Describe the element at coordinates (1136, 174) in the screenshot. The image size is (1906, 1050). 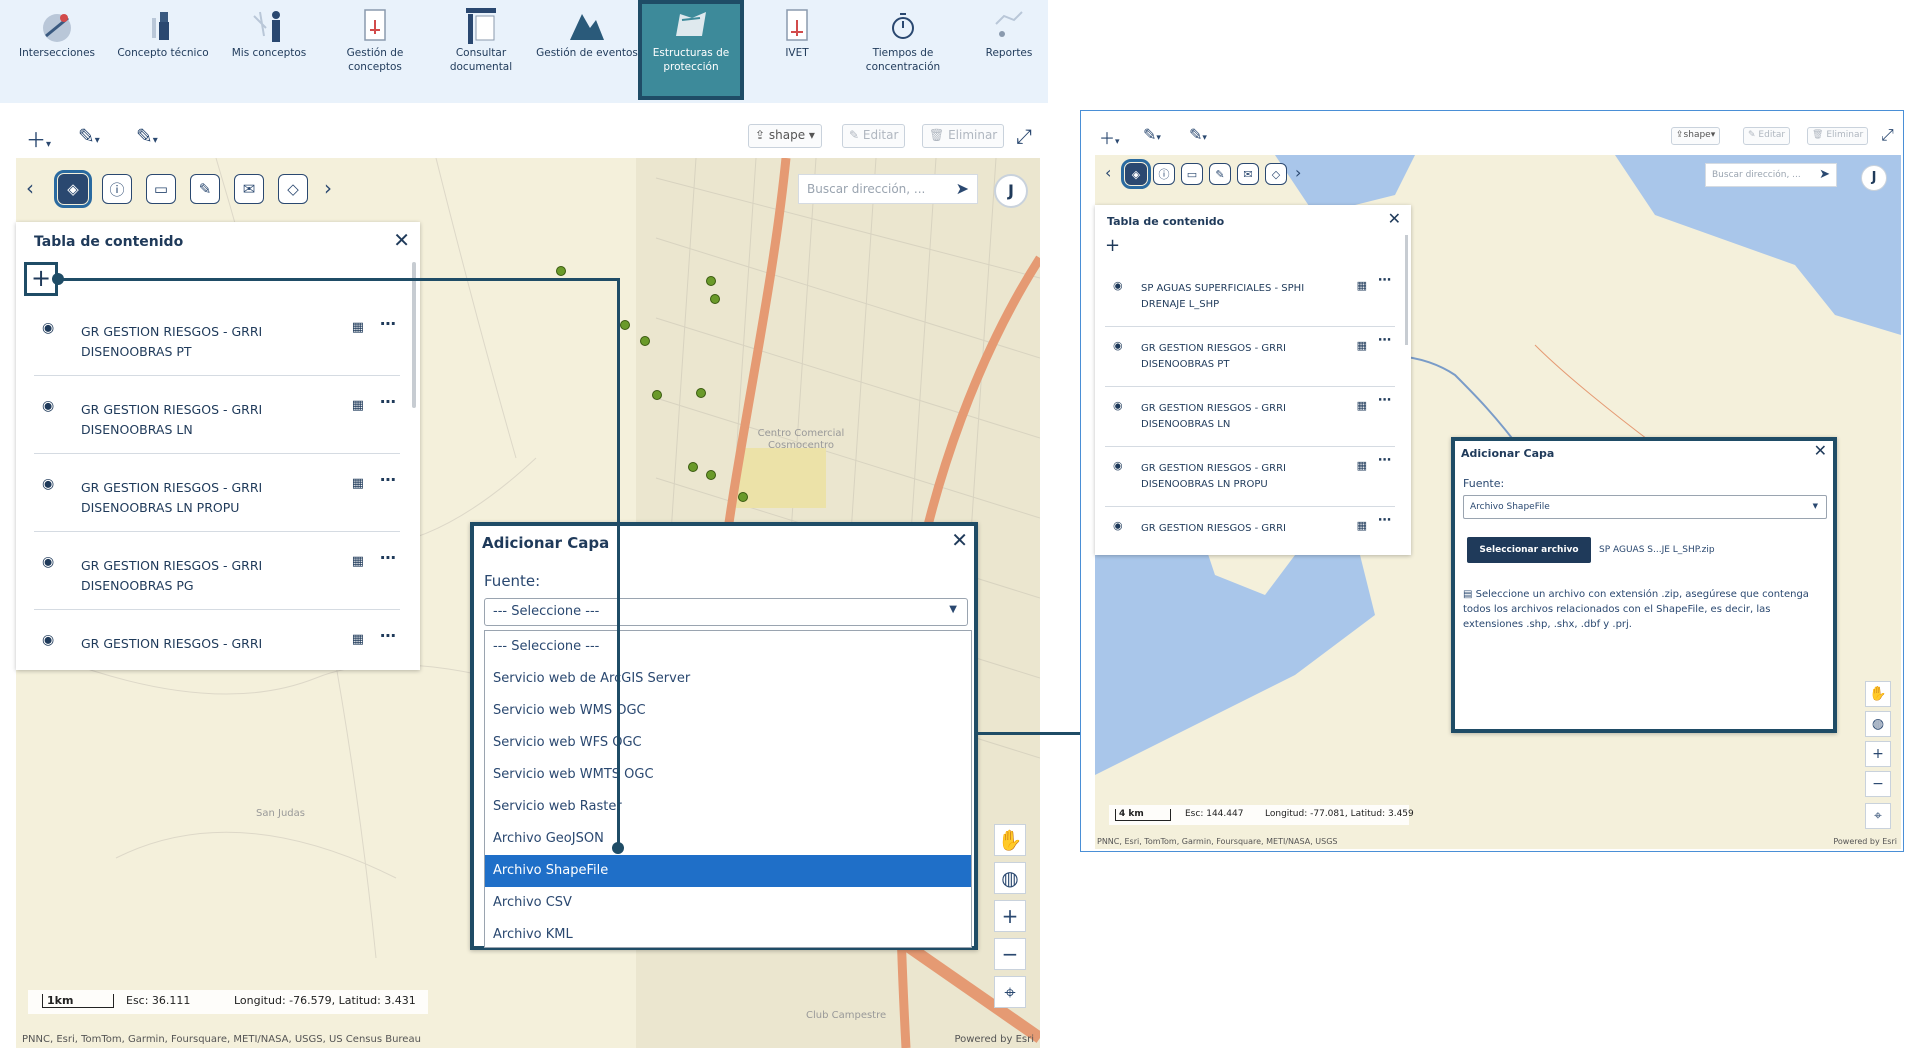
I see `layers-tool: ◈` at that location.